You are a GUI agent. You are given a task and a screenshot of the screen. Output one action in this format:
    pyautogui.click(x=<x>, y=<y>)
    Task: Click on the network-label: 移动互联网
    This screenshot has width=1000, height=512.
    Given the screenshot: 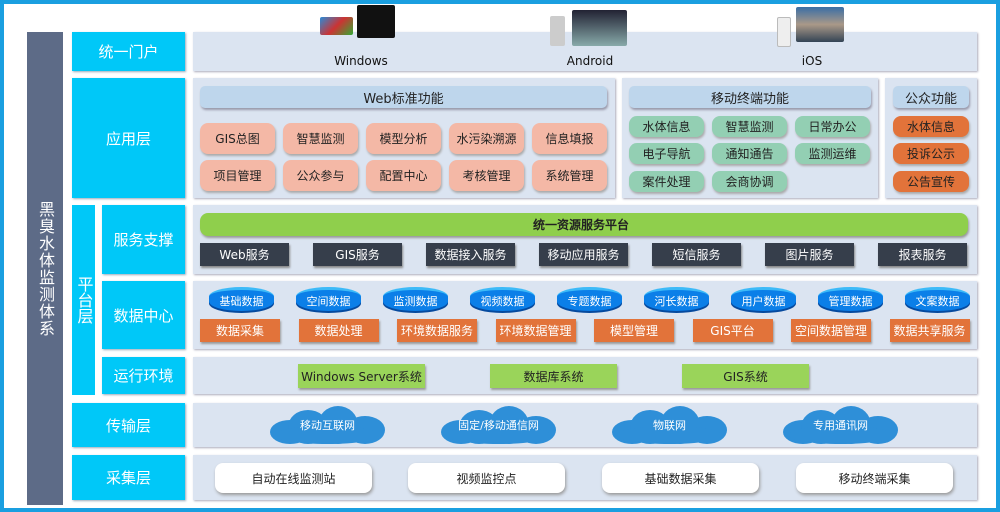 What is the action you would take?
    pyautogui.click(x=327, y=425)
    